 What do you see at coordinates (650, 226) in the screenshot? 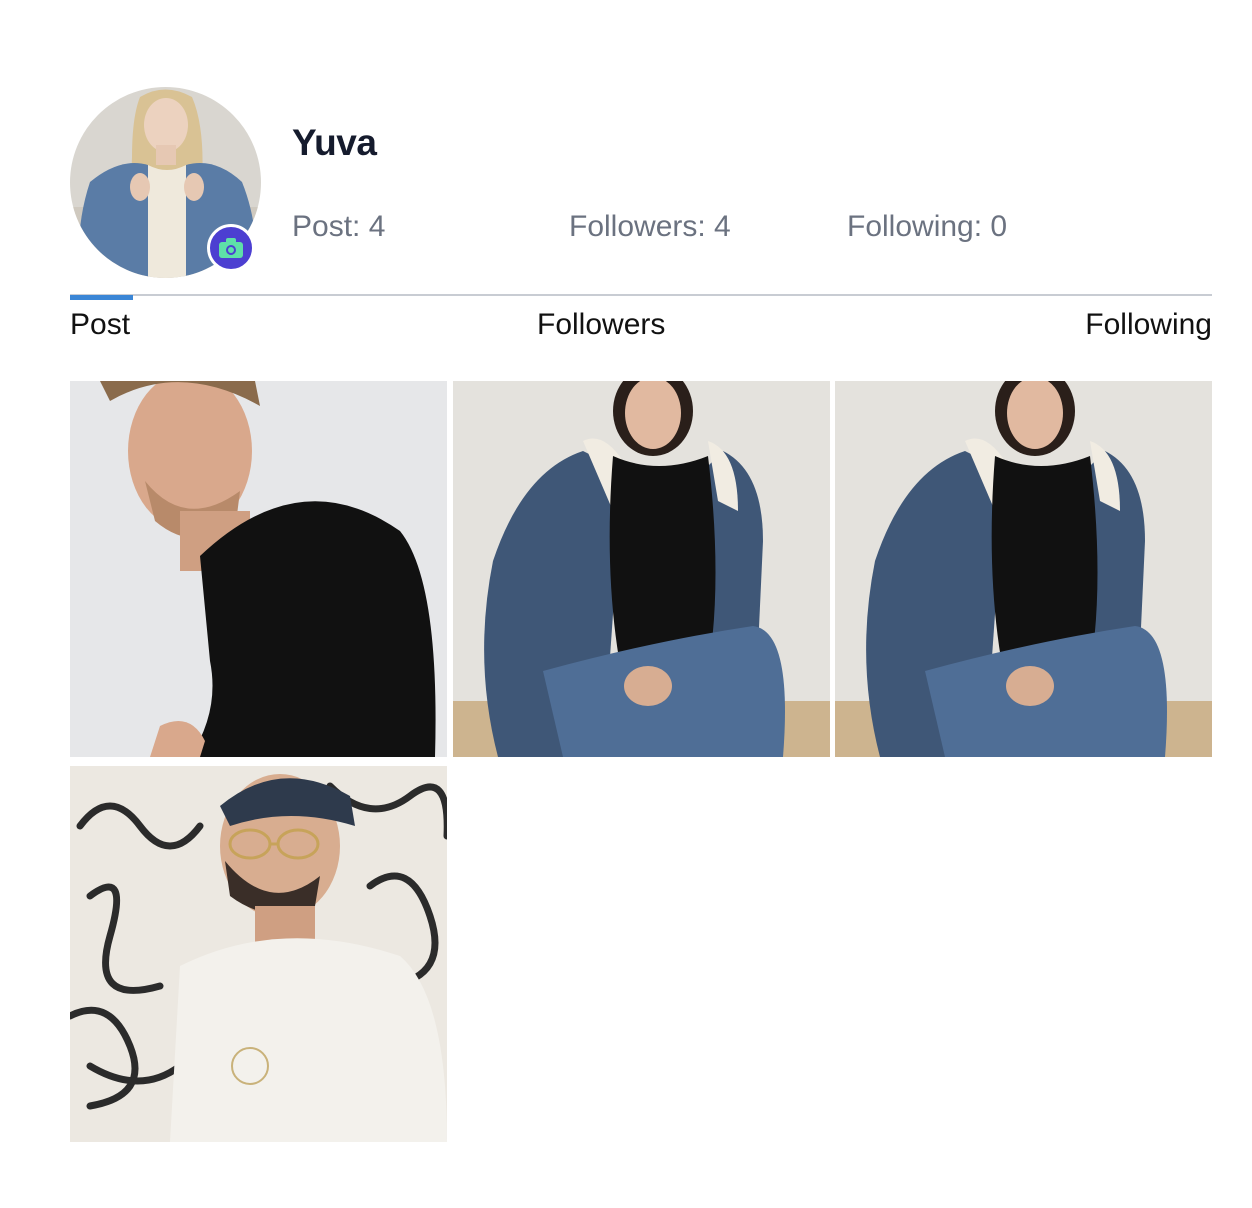
I see `stat-followers: Followers: 4` at bounding box center [650, 226].